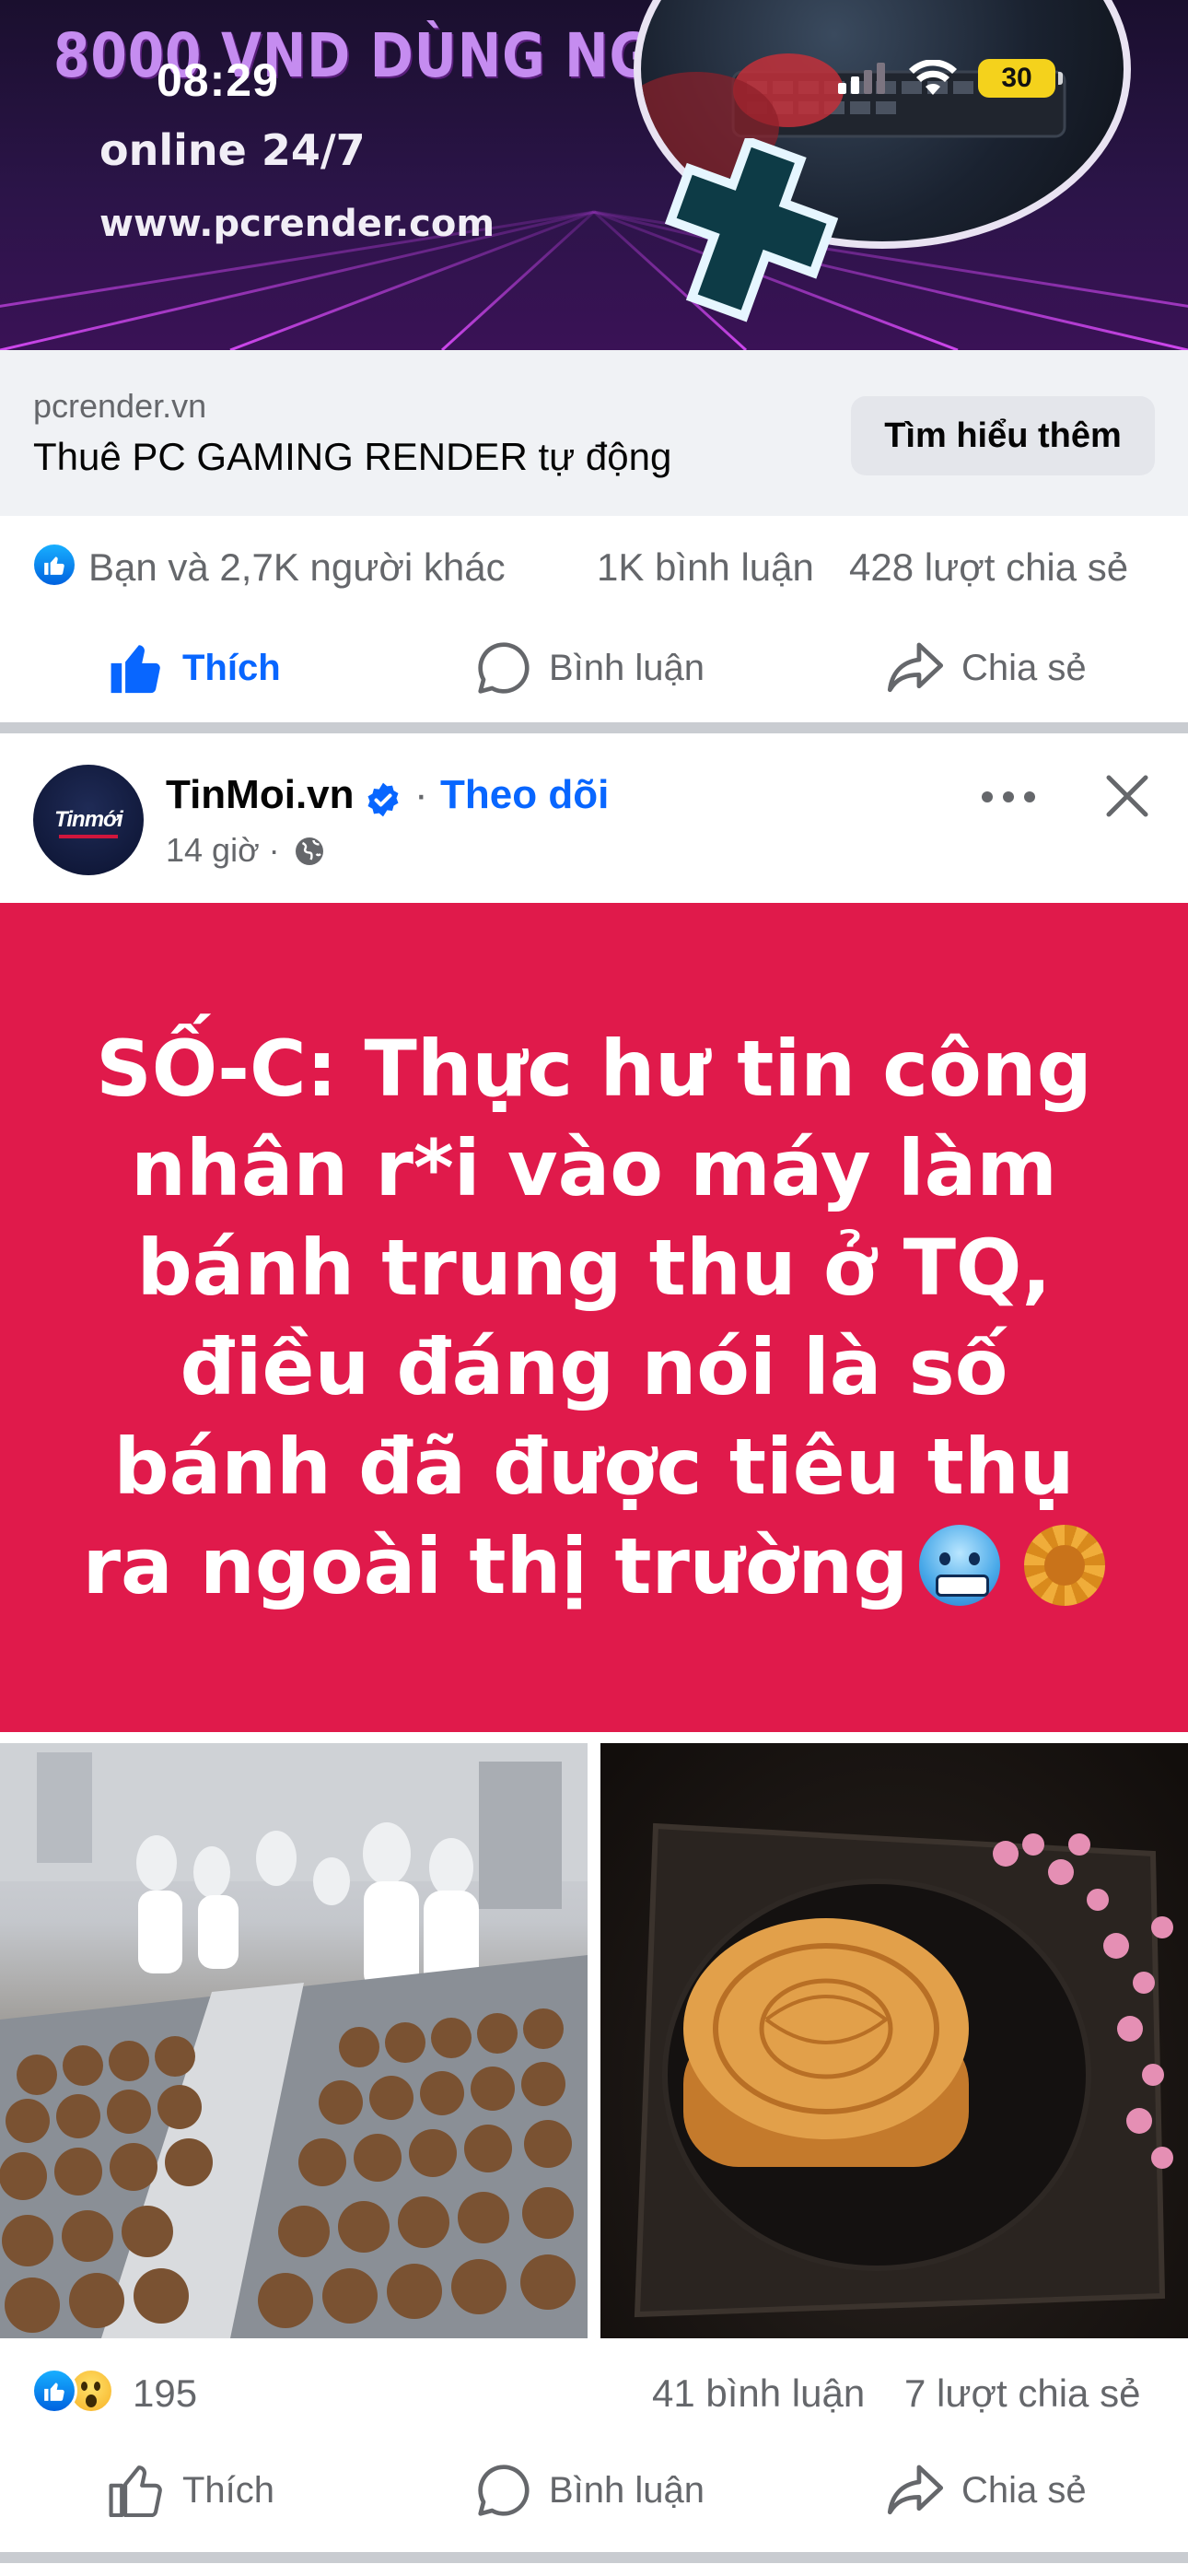 The height and width of the screenshot is (2576, 1188). What do you see at coordinates (390, 55) in the screenshot?
I see `ad-banner-headline: 8000 VND DÙNG NGAY` at bounding box center [390, 55].